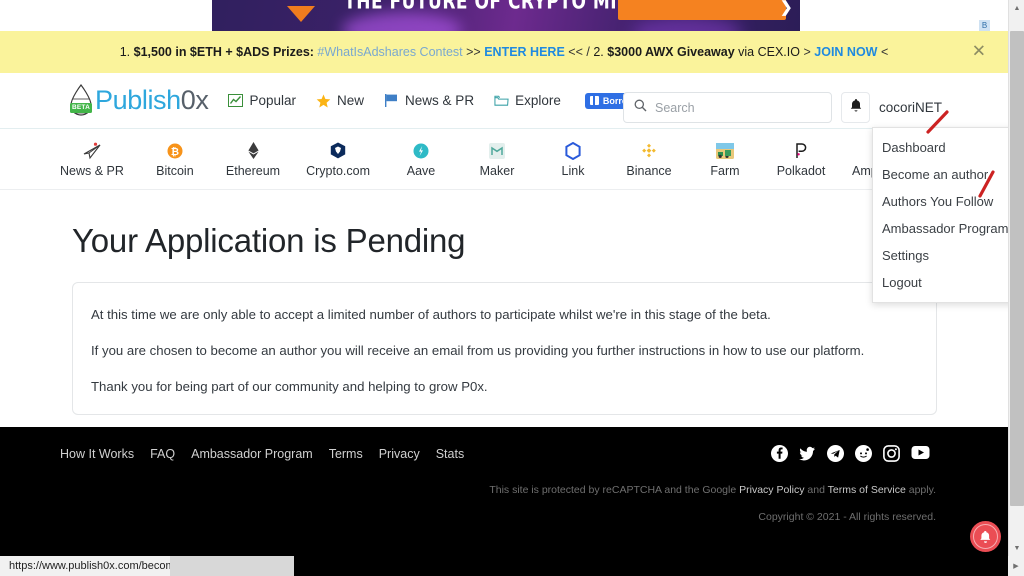 The image size is (1024, 576). What do you see at coordinates (984, 25) in the screenshot?
I see `ad-info-badge: B` at bounding box center [984, 25].